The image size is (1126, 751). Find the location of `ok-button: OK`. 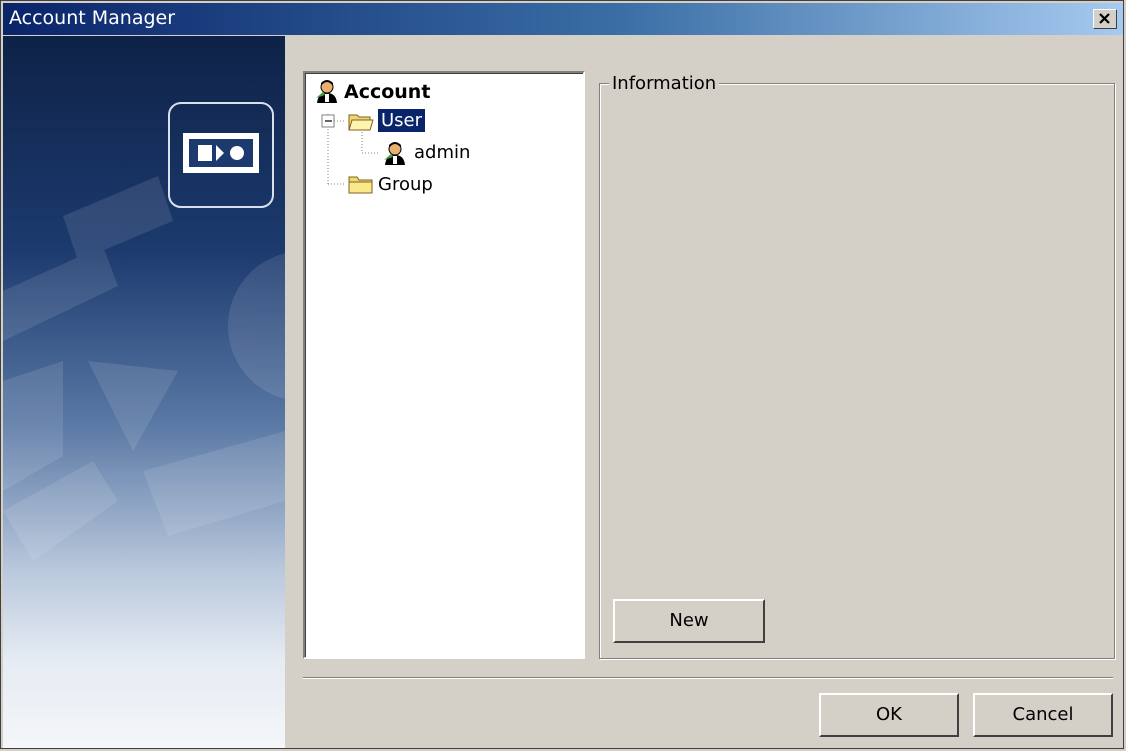

ok-button: OK is located at coordinates (889, 715).